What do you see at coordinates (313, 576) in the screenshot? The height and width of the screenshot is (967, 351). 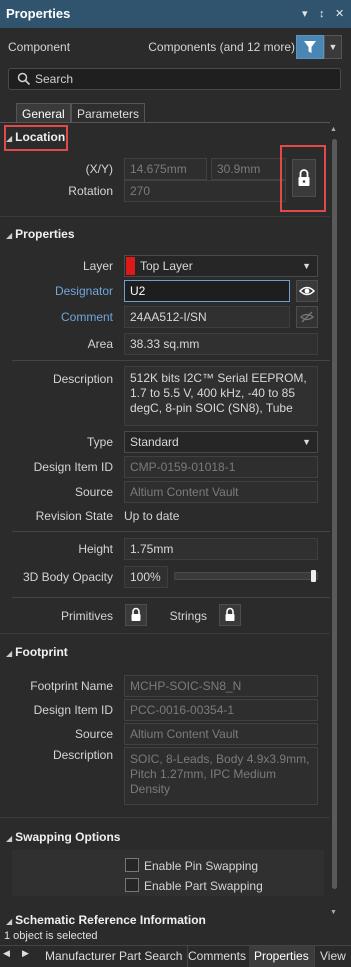 I see `opacity-slider-handle` at bounding box center [313, 576].